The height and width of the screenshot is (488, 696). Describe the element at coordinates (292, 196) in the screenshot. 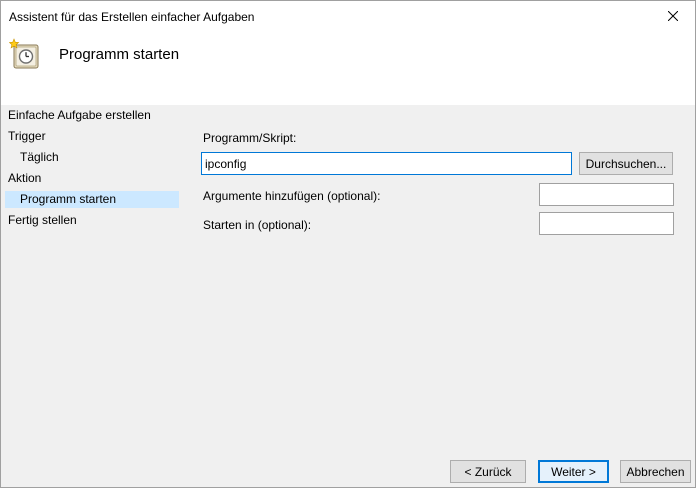

I see `arguments-label: Argumente hinzufügen (optional):` at that location.